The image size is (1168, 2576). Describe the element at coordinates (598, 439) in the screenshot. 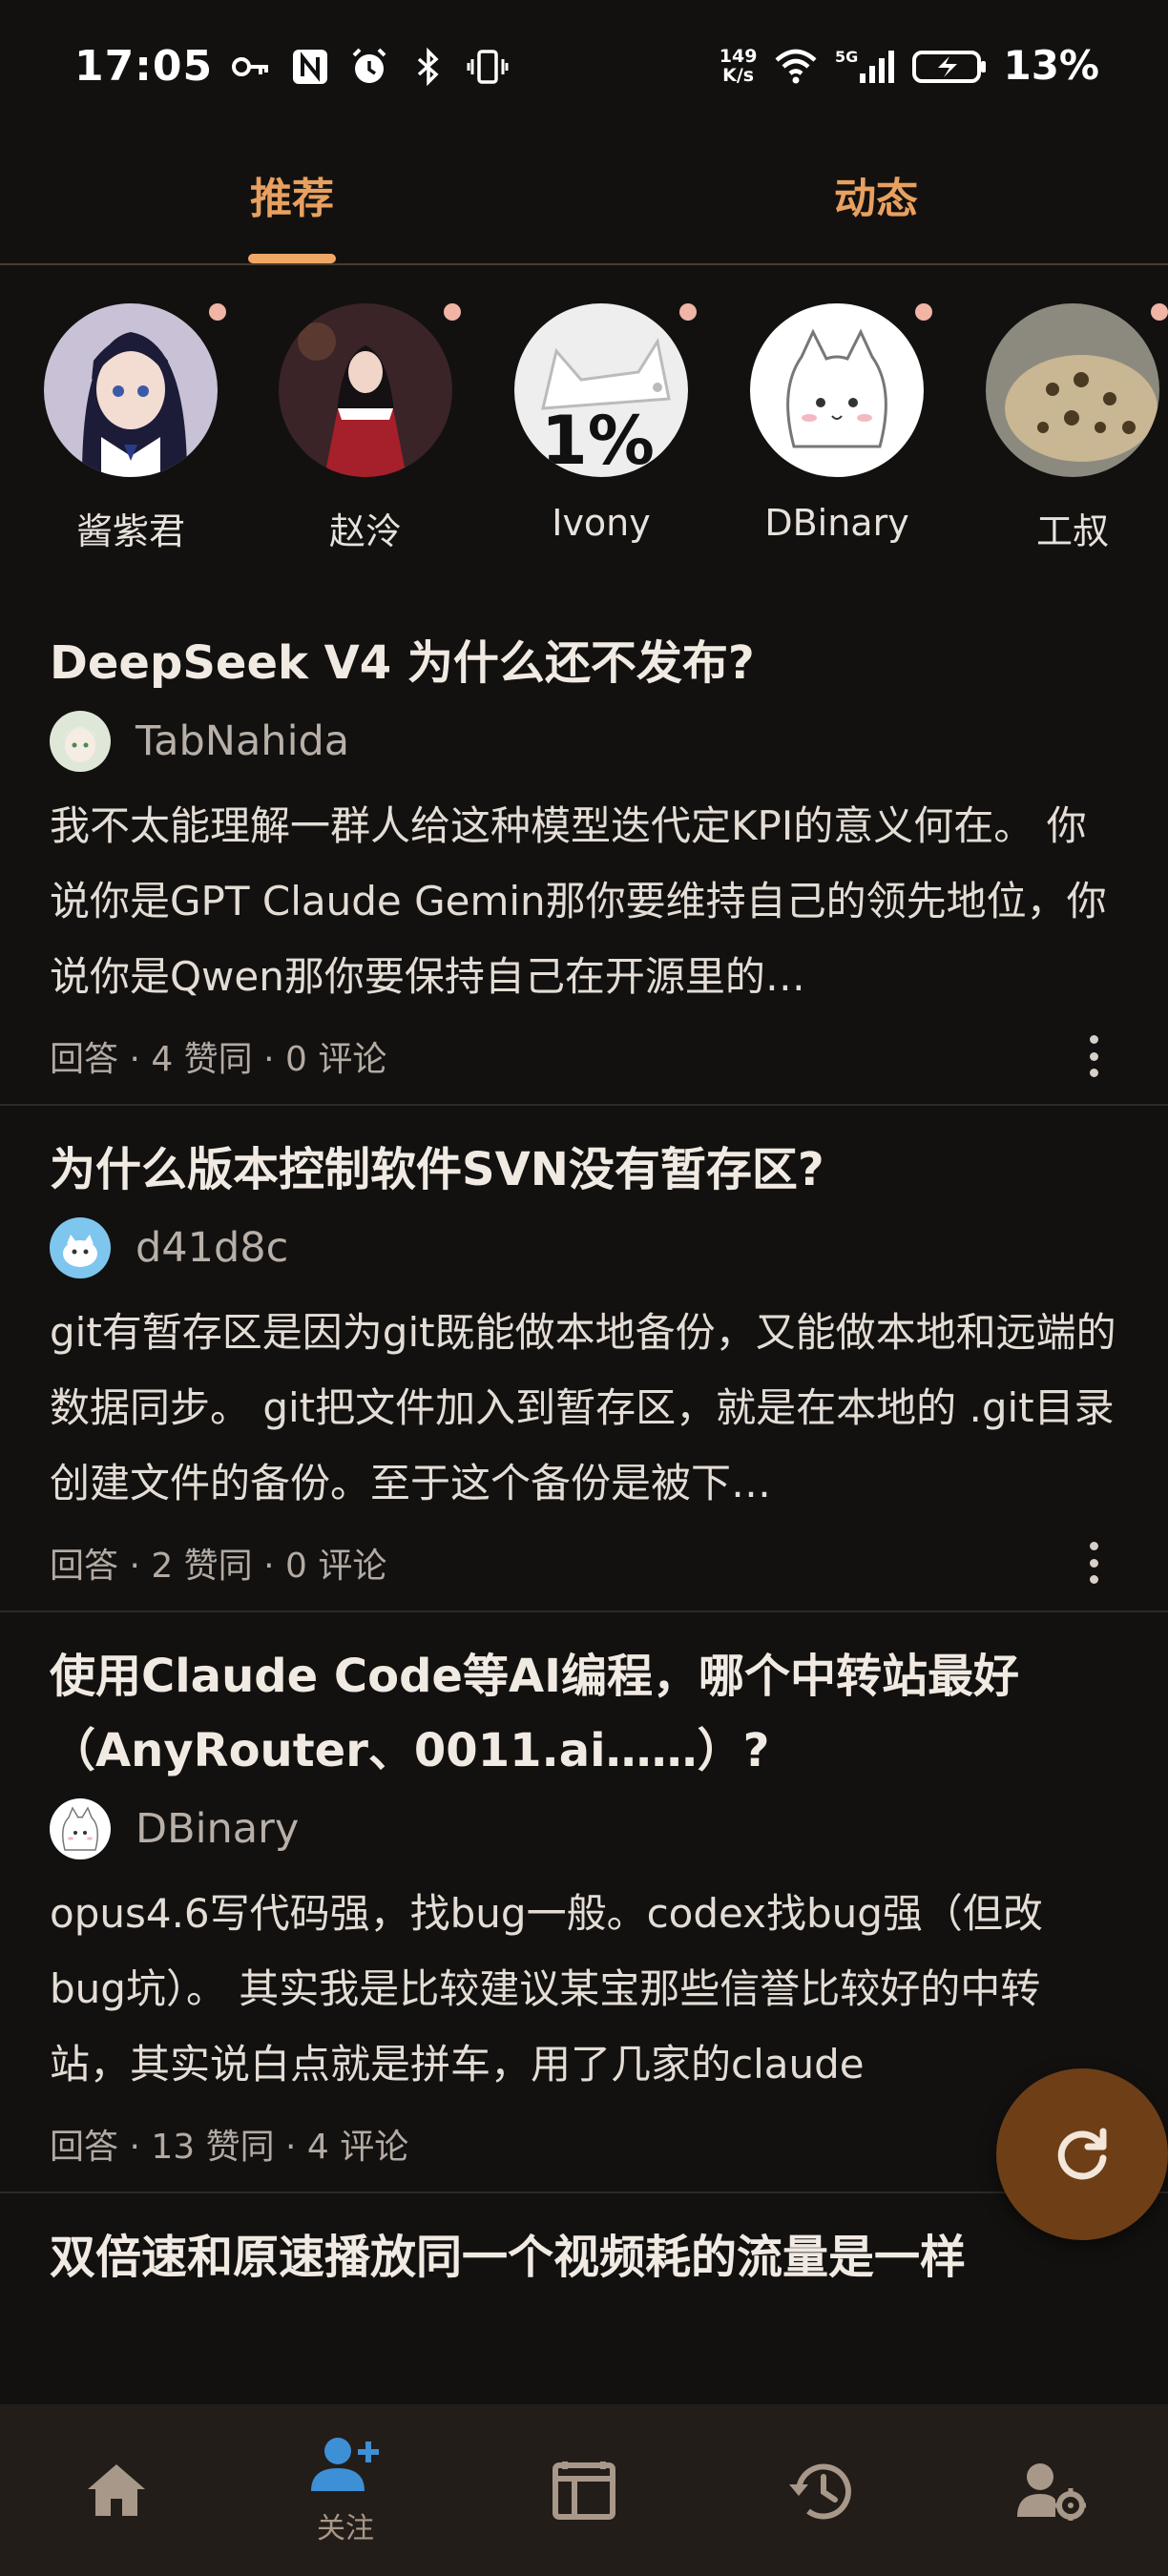

I see `svg-text: 1%` at that location.